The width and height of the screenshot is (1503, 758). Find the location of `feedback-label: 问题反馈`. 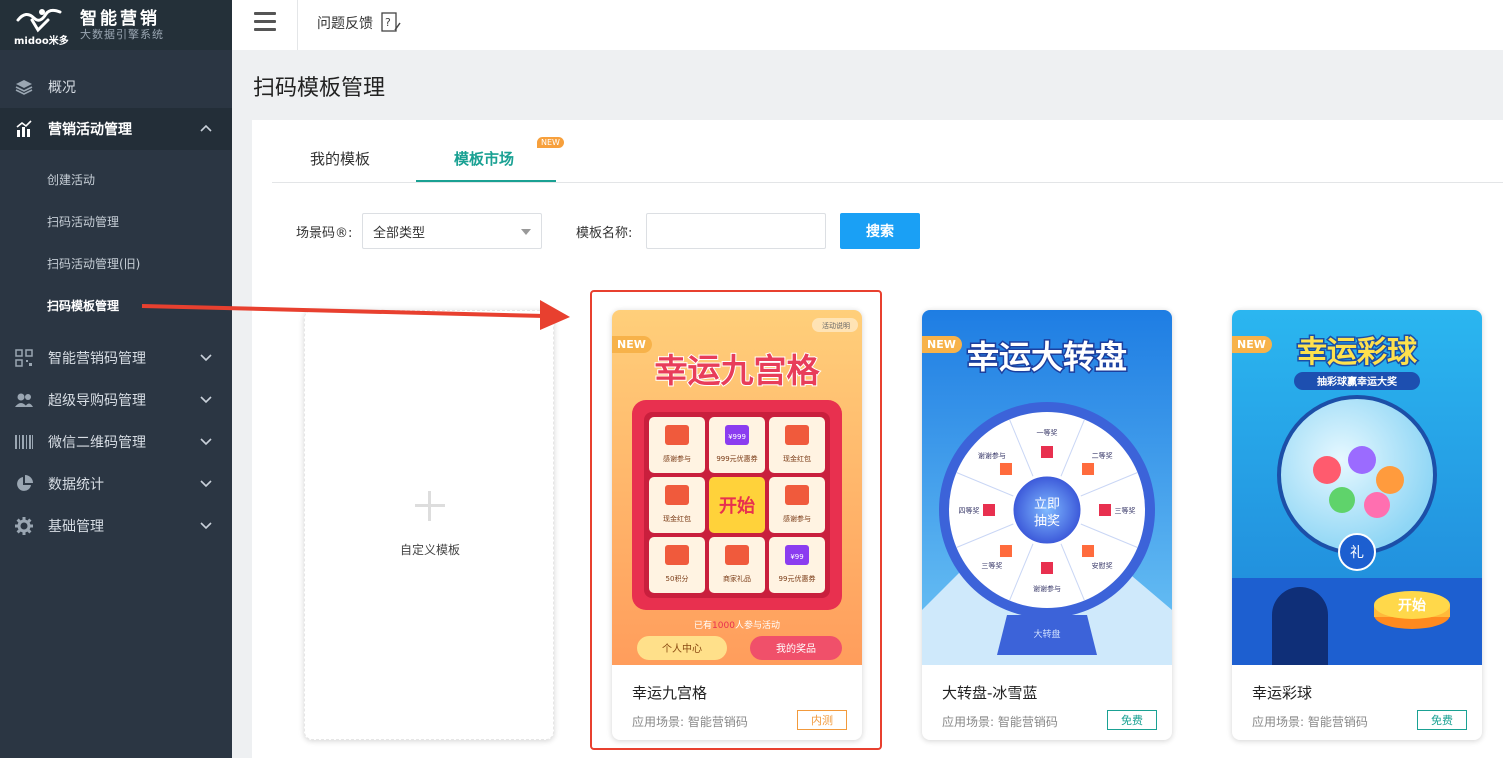

feedback-label: 问题反馈 is located at coordinates (345, 24).